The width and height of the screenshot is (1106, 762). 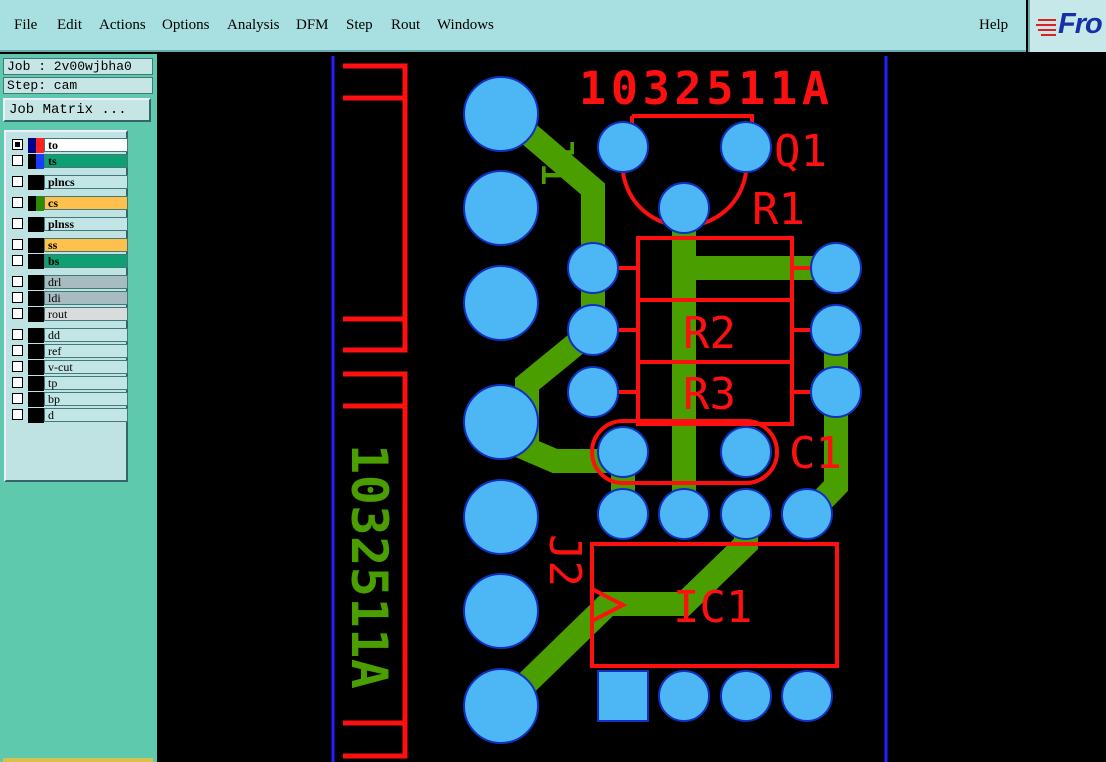 I want to click on app-logo: Fro, so click(x=1067, y=26).